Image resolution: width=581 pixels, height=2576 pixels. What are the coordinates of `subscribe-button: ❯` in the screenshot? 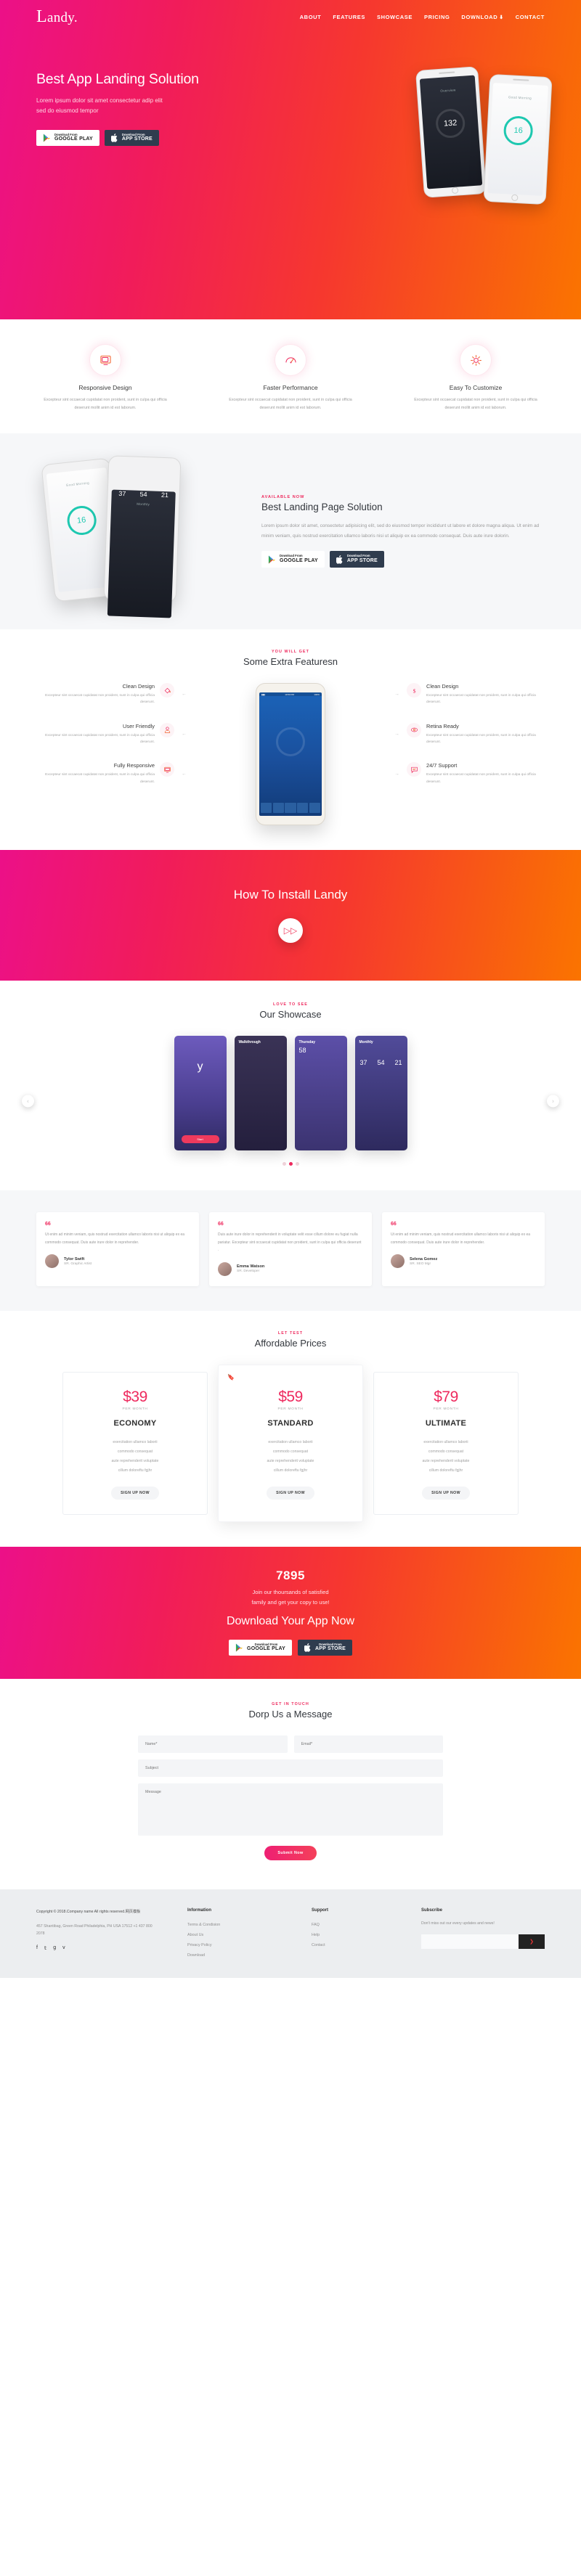 It's located at (532, 1942).